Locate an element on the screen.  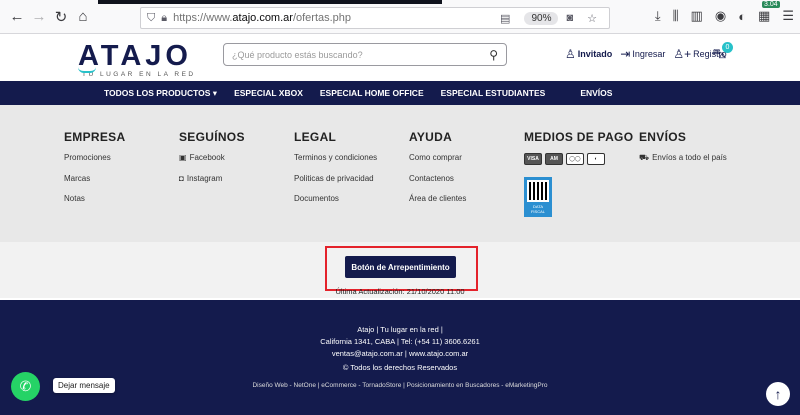
zoom-indicator: 90% is located at coordinates (541, 18).